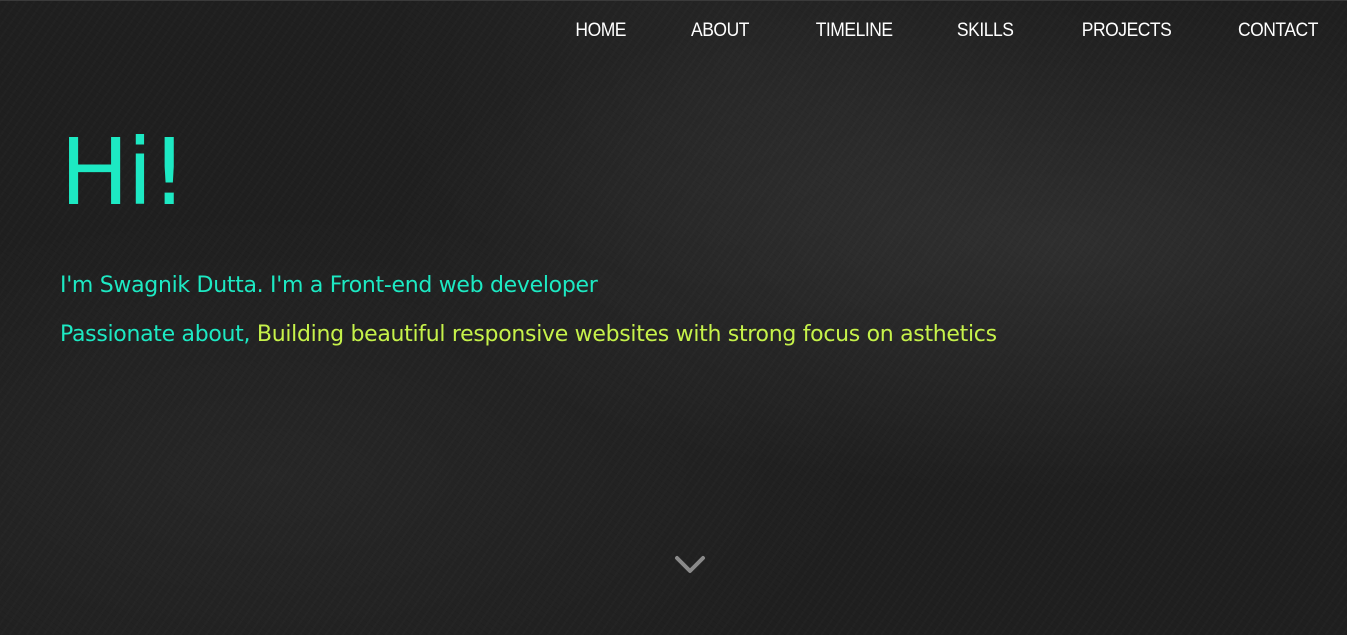 This screenshot has width=1347, height=635. What do you see at coordinates (1278, 31) in the screenshot?
I see `nav-link-contact: CONTACT` at bounding box center [1278, 31].